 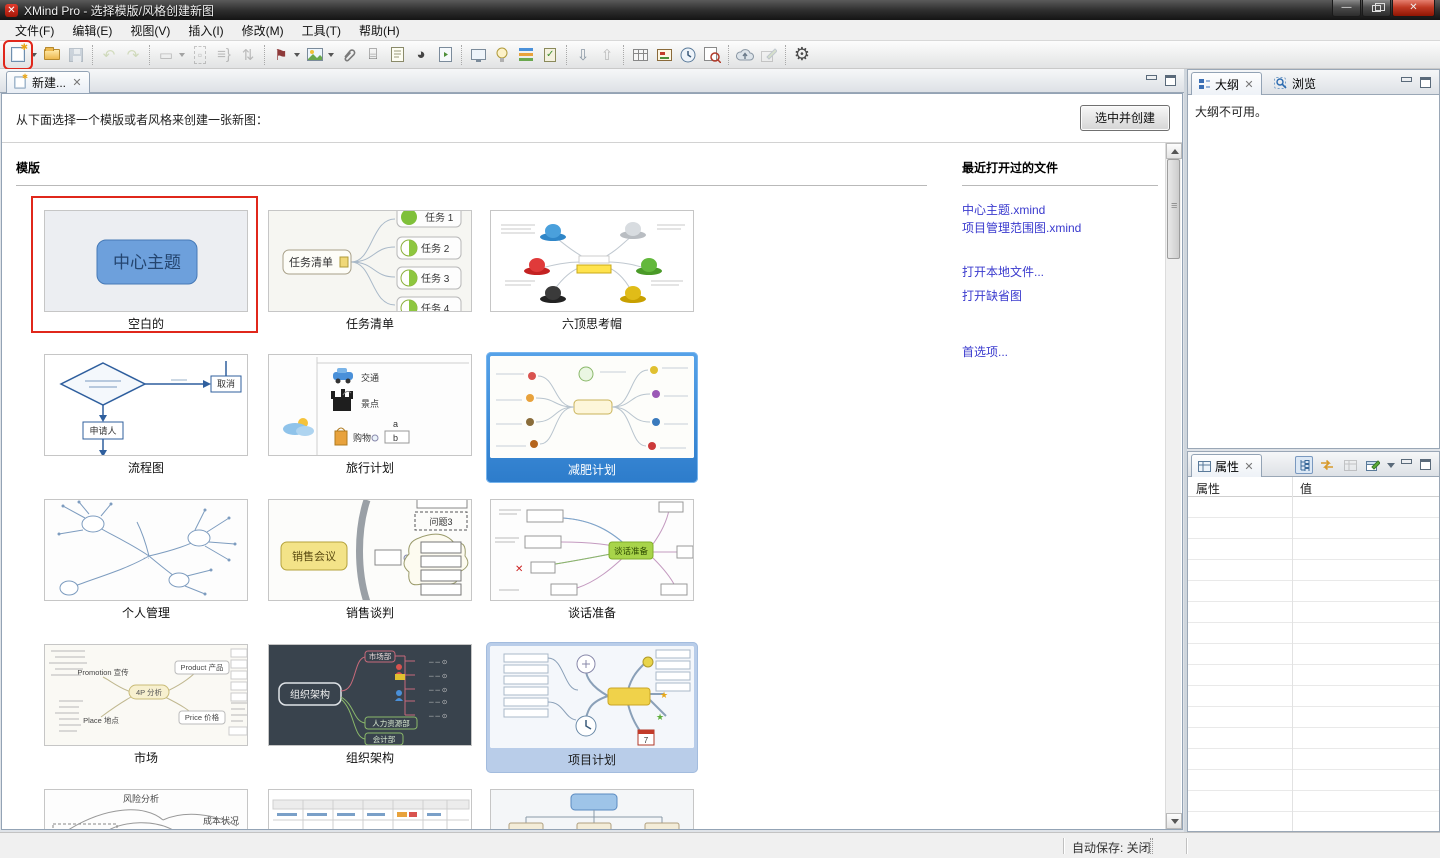 What do you see at coordinates (48, 82) in the screenshot?
I see `tab-new: 新建... ✕` at bounding box center [48, 82].